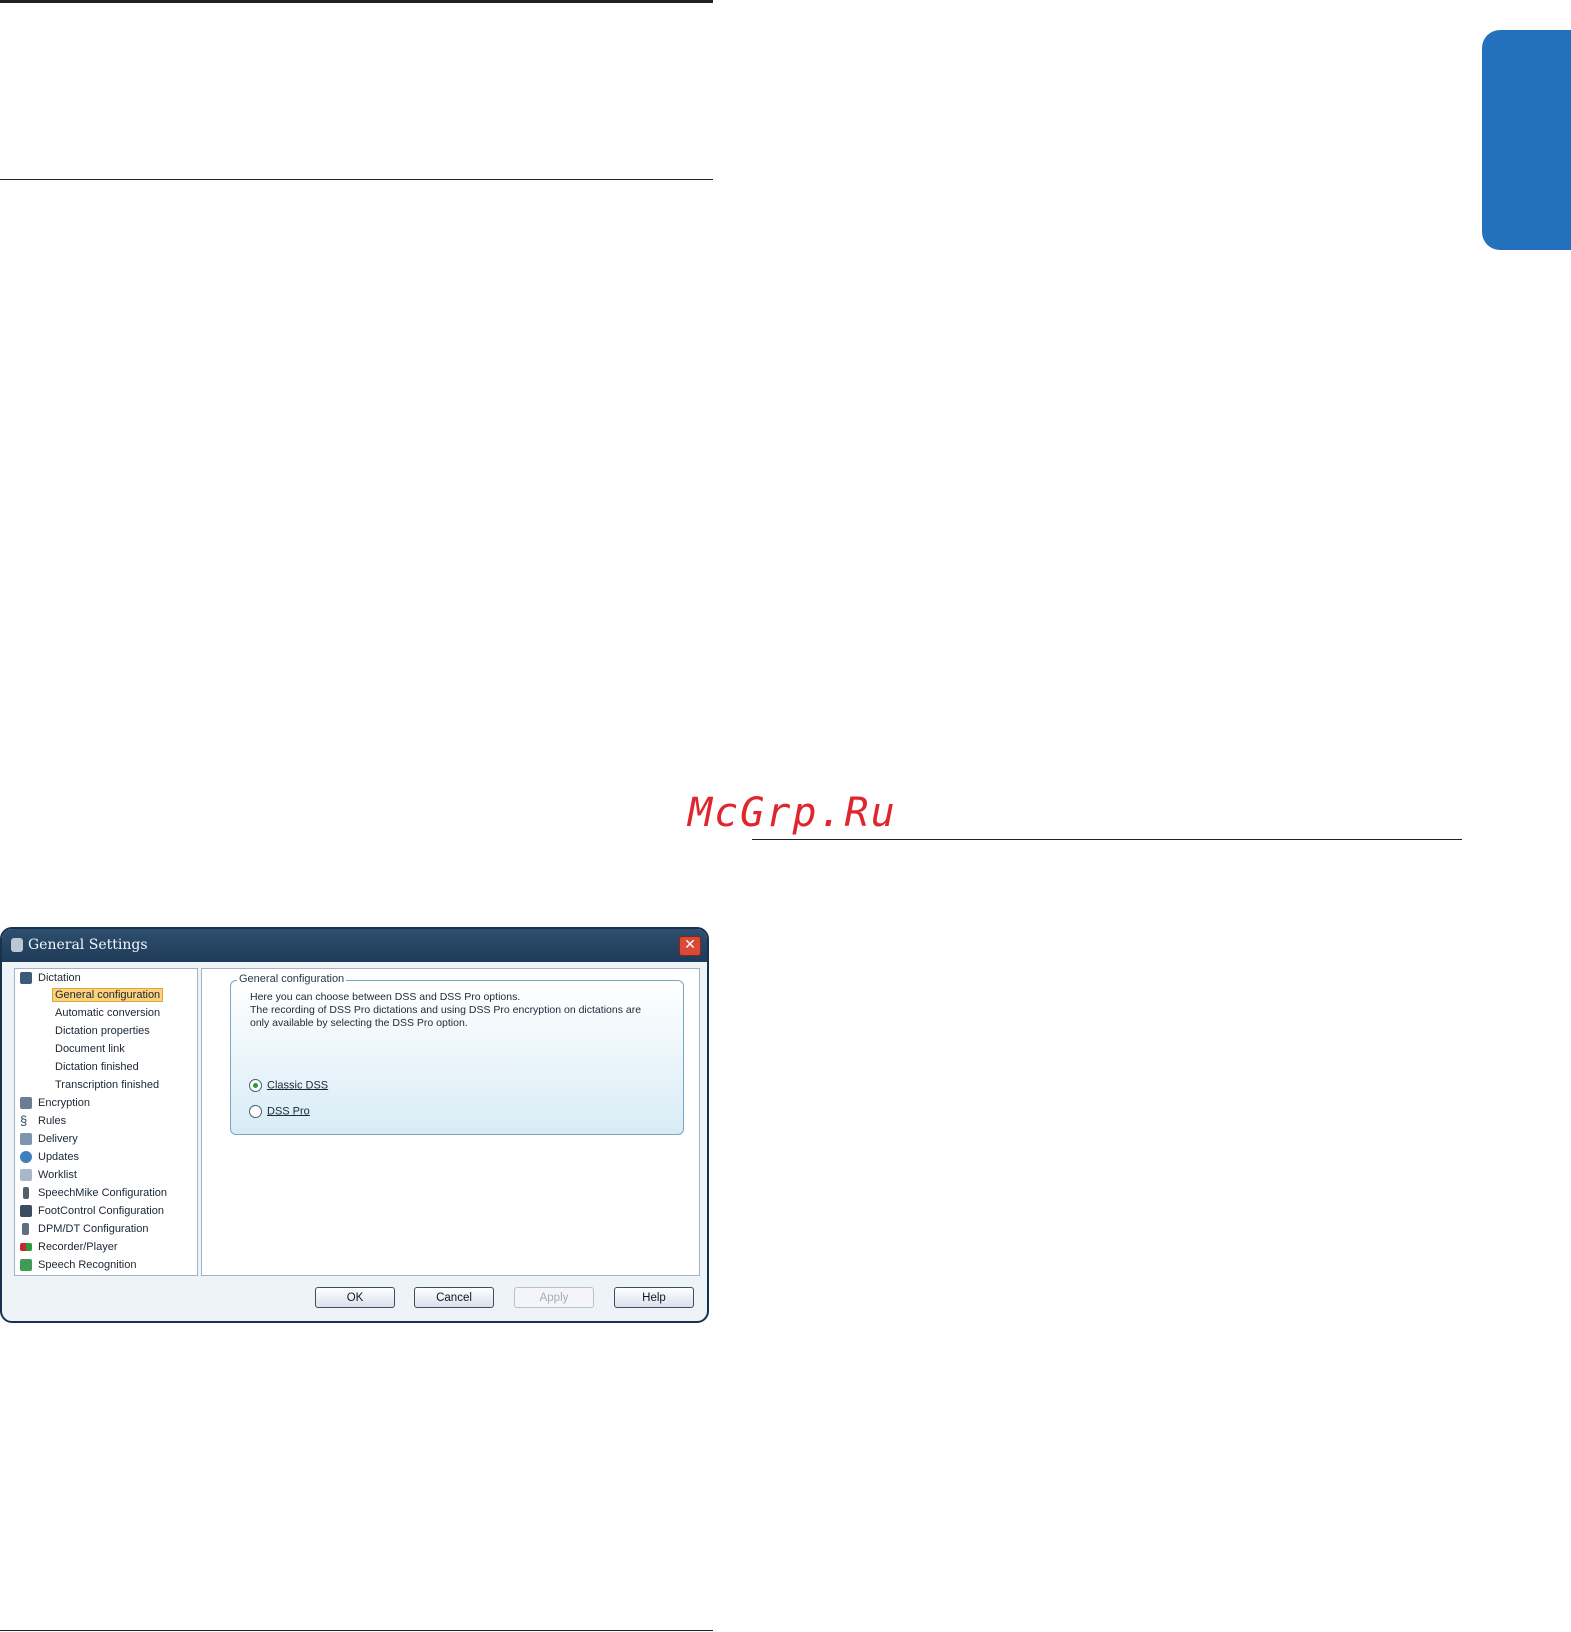 The width and height of the screenshot is (1571, 1632). What do you see at coordinates (288, 1085) in the screenshot?
I see `option-classic-dss: Classic DSS` at bounding box center [288, 1085].